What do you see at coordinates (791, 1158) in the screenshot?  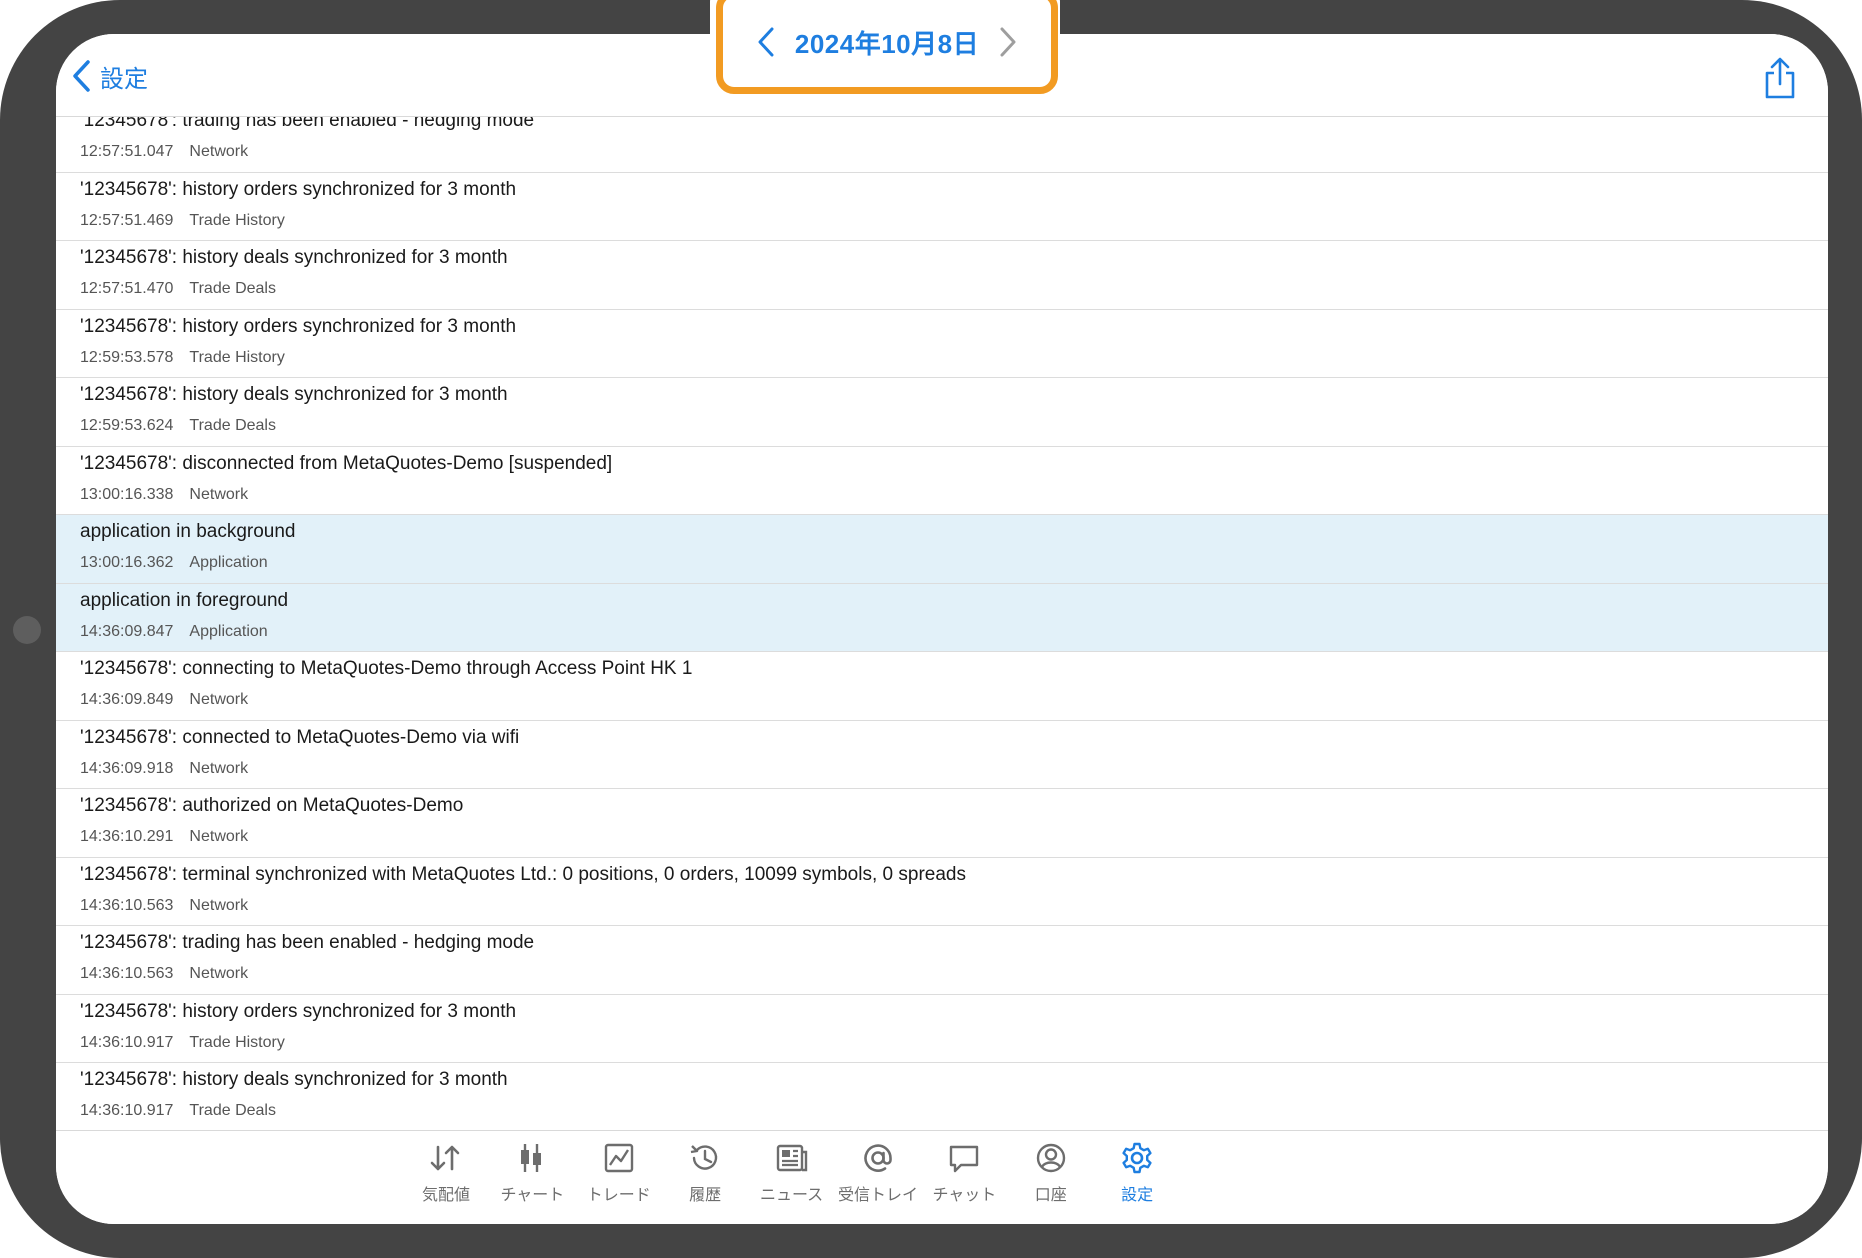 I see `news-icon` at bounding box center [791, 1158].